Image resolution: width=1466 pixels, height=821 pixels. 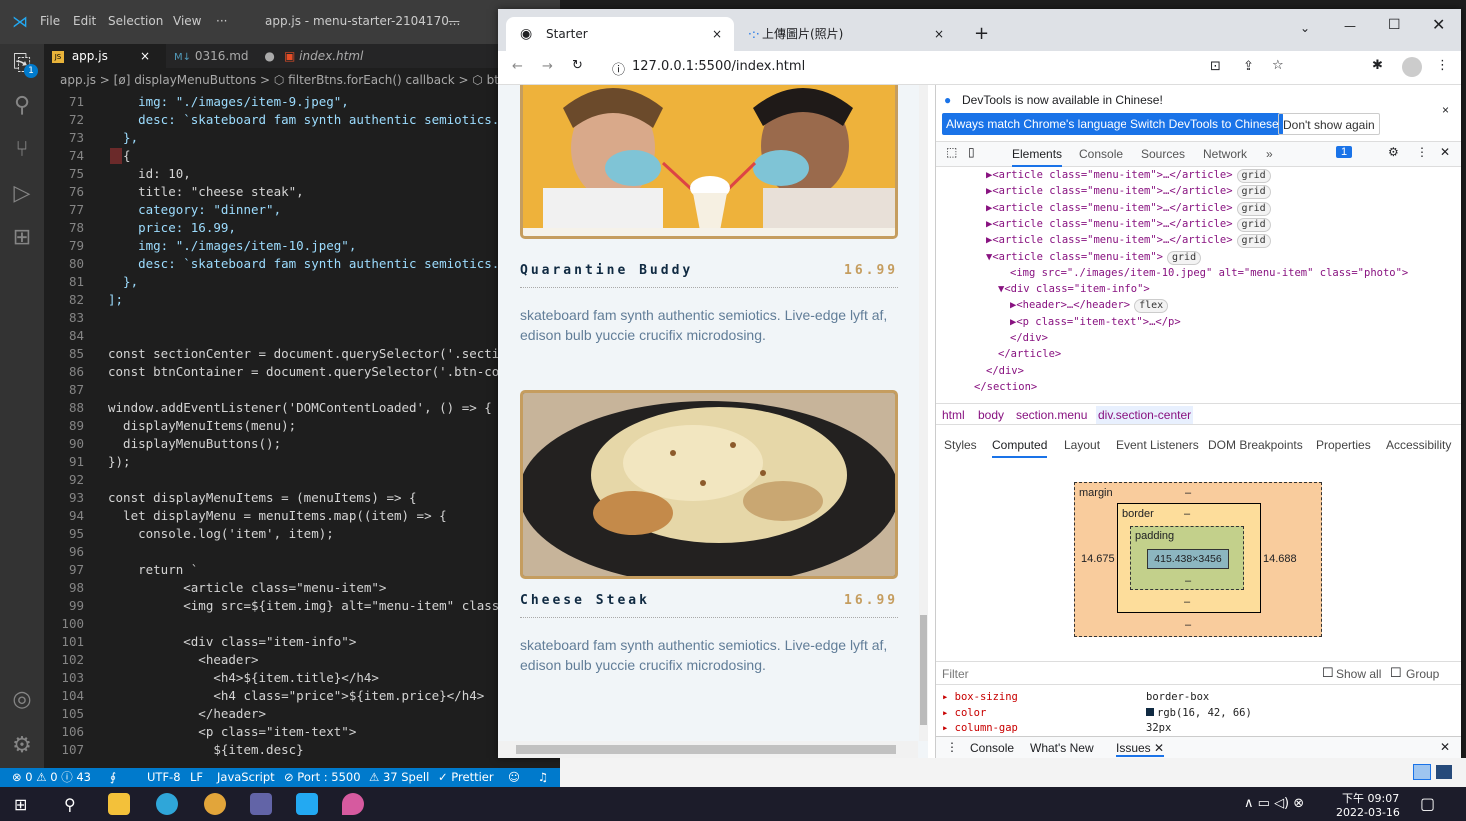 I want to click on extensions-puzzle-icon: ✱, so click(x=1377, y=65).